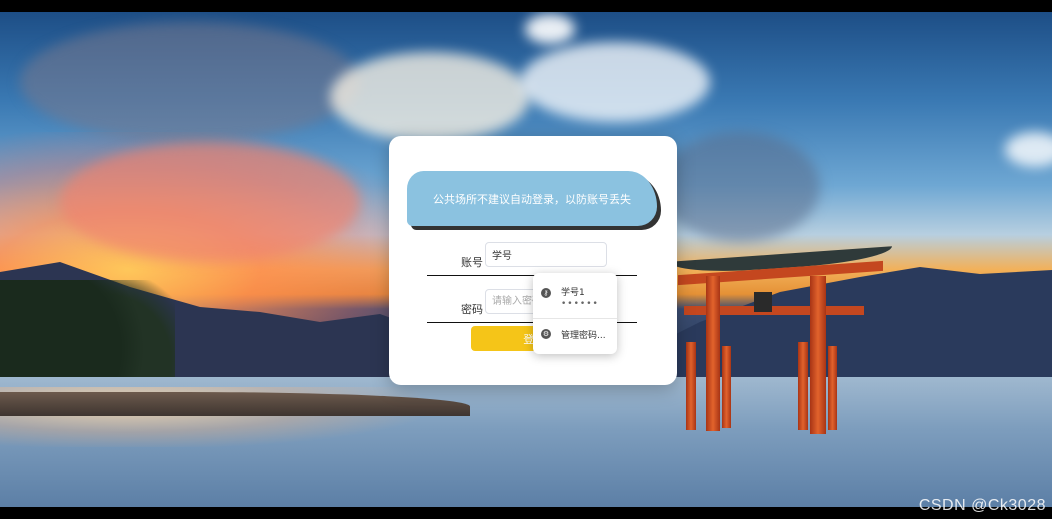 This screenshot has width=1052, height=519. What do you see at coordinates (532, 198) in the screenshot?
I see `notice-banner: 公共场所不建议自动登录，以防账号丢失` at bounding box center [532, 198].